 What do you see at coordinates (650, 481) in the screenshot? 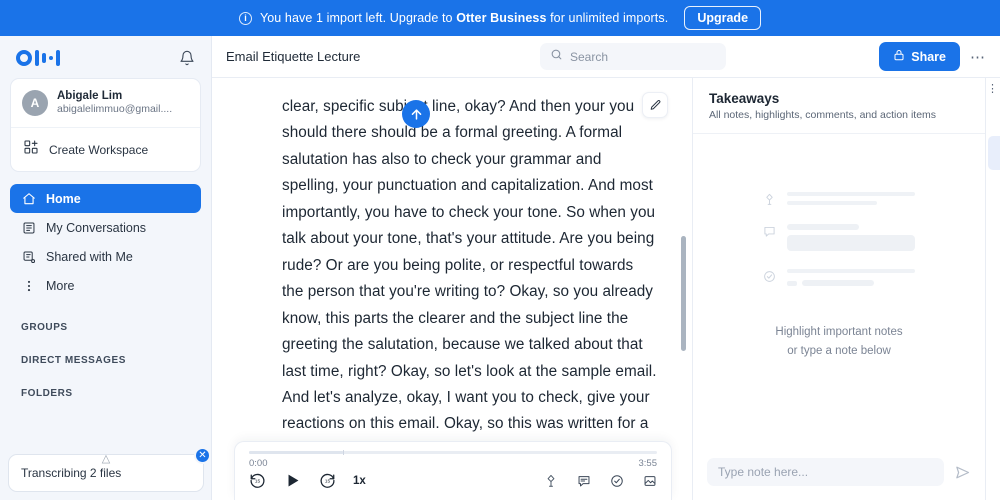
I see `image-icon` at bounding box center [650, 481].